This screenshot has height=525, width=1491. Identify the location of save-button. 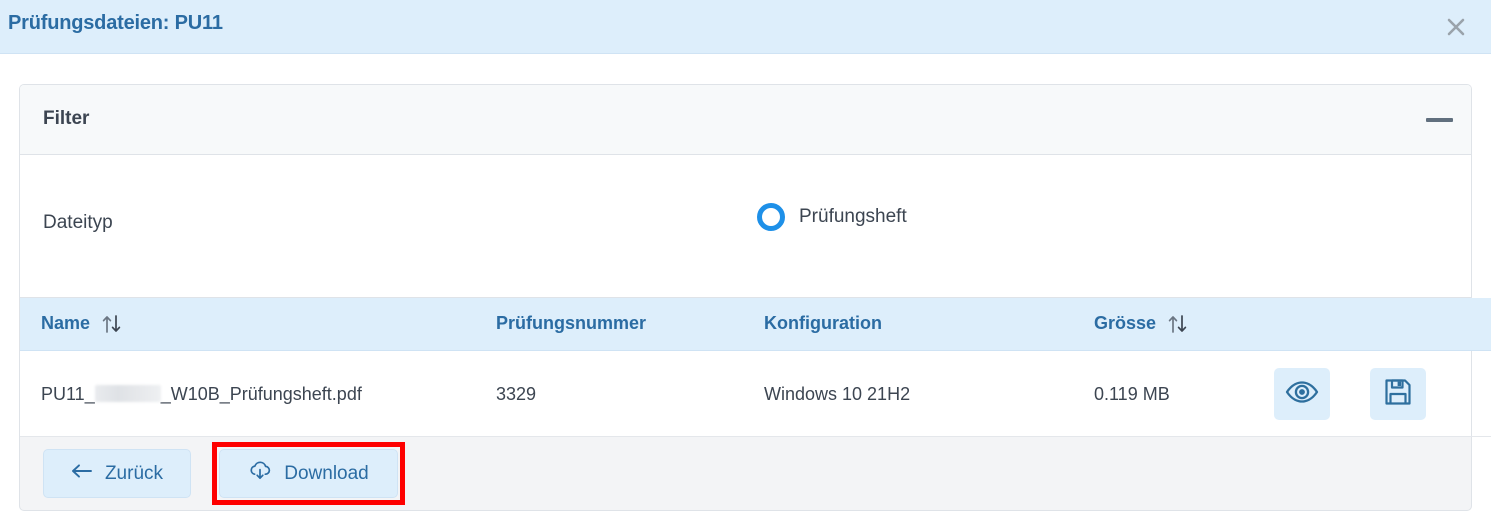
(1398, 394).